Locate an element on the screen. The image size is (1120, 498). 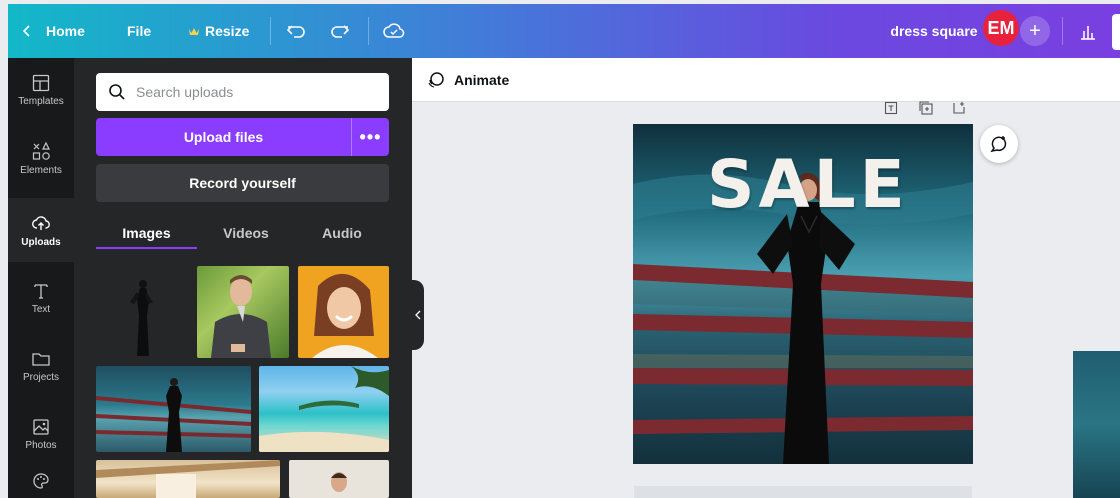
tab-audio: Audio is located at coordinates (342, 233).